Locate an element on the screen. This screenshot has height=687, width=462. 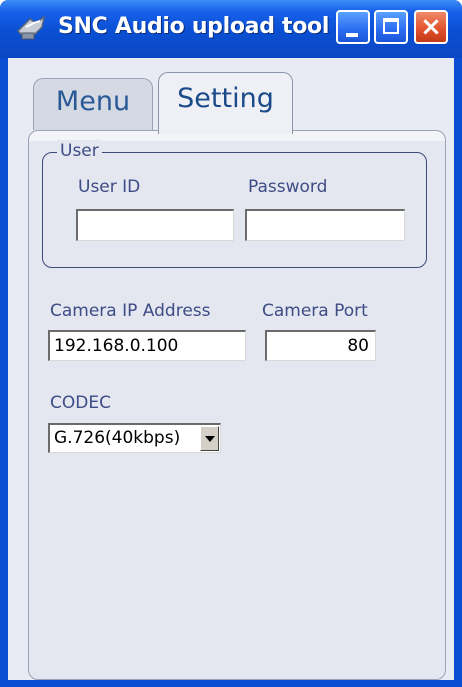
maximize-icon is located at coordinates (391, 26).